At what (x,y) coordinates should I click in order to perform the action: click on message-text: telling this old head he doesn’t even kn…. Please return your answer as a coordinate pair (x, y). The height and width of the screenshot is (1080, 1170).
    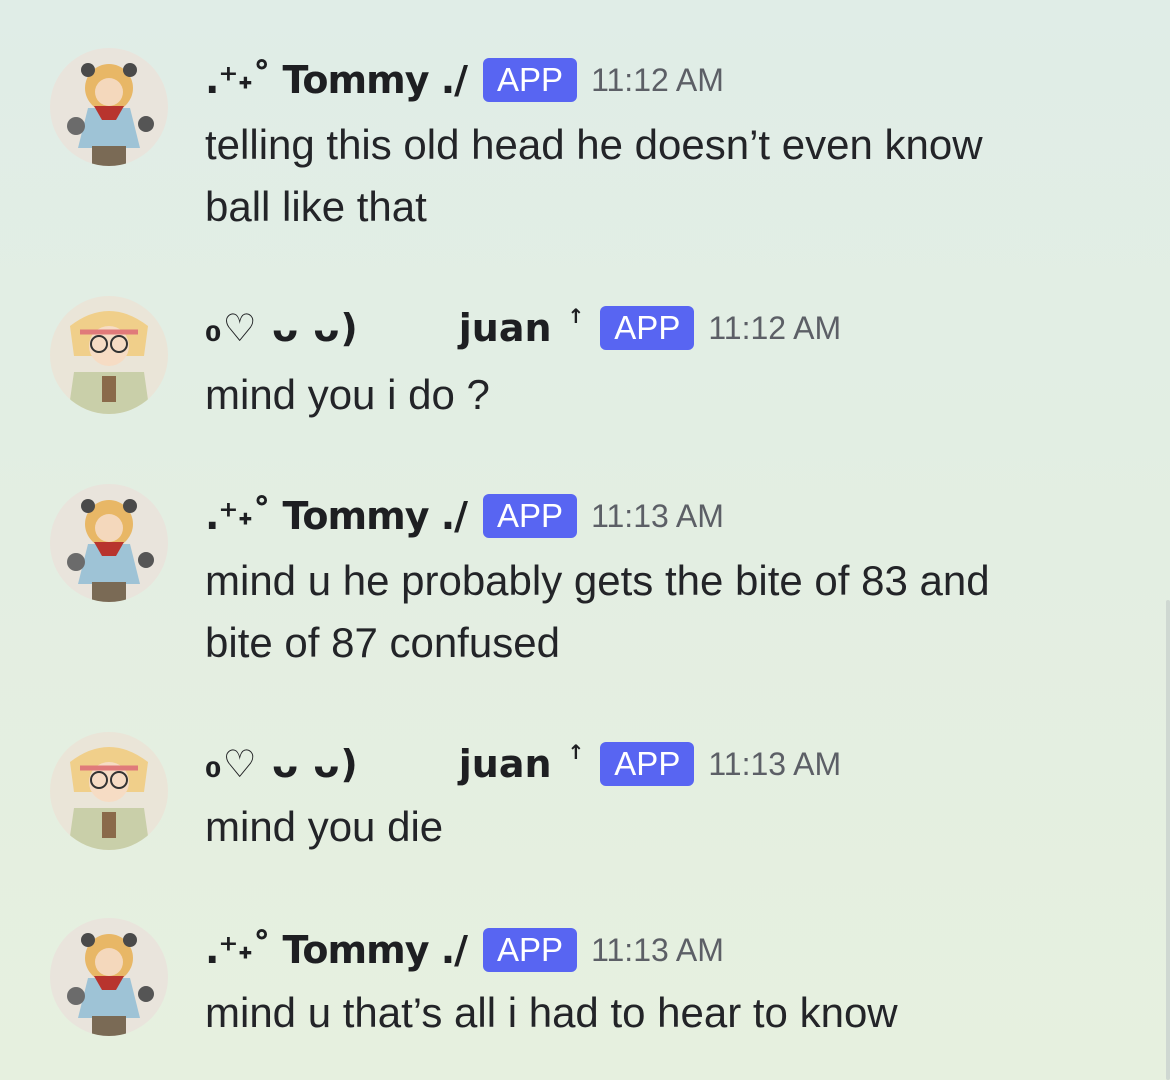
    Looking at the image, I should click on (655, 176).